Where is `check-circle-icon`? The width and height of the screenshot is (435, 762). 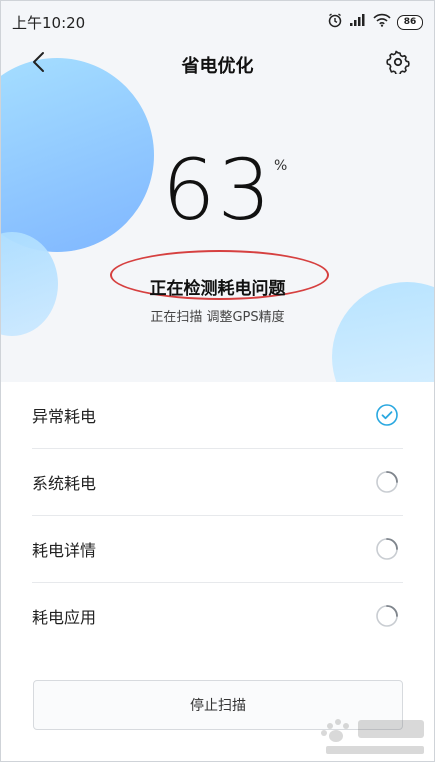
check-circle-icon is located at coordinates (387, 415).